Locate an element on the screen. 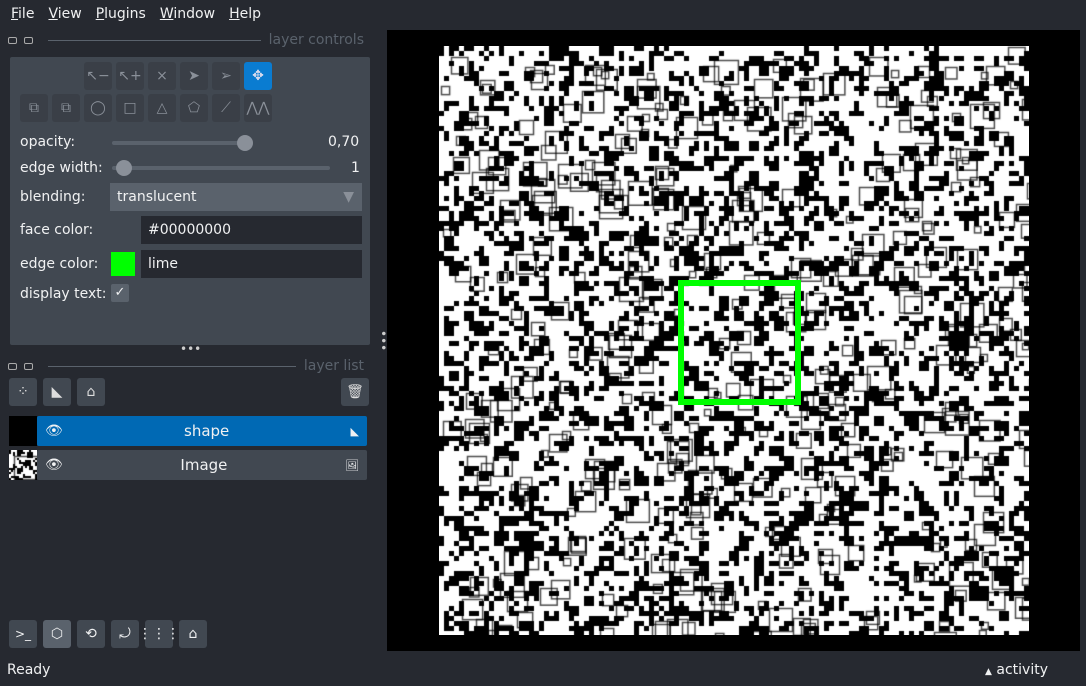 The height and width of the screenshot is (686, 1086). layer-item-image: 👁 Image 🖼 is located at coordinates (202, 465).